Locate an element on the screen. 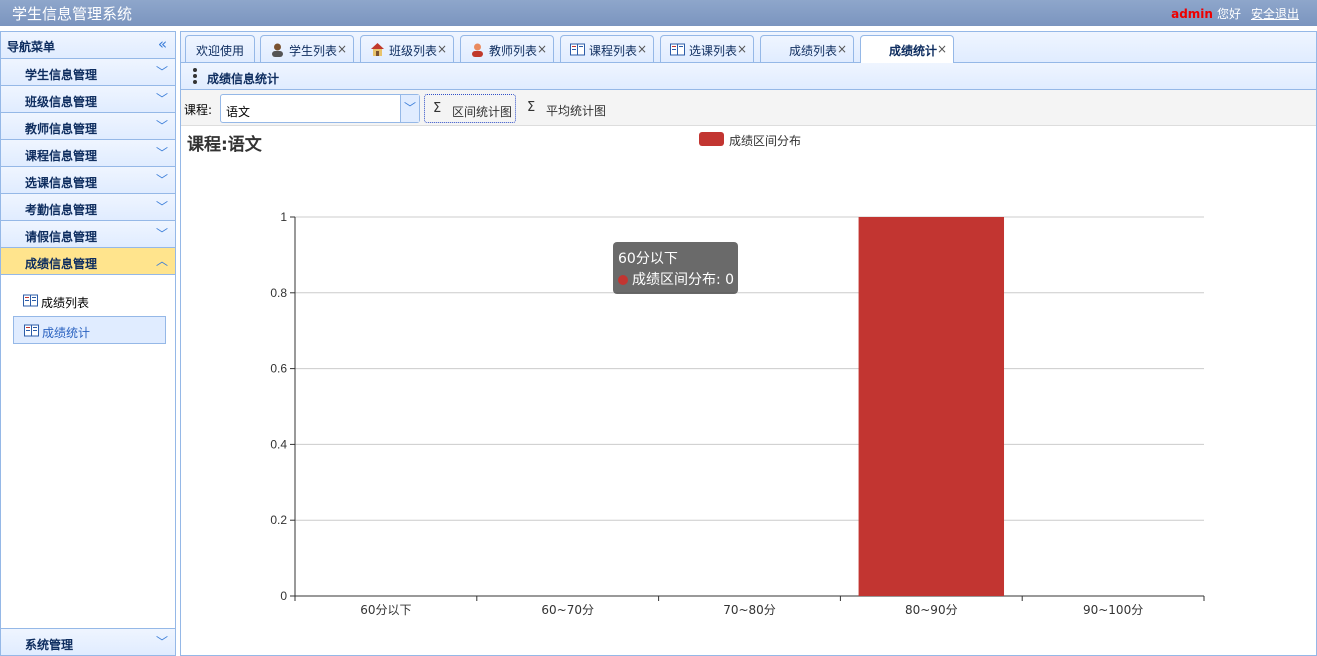 This screenshot has height=656, width=1317. accordion-leave: 请假信息管理 ﹀ is located at coordinates (88, 234).